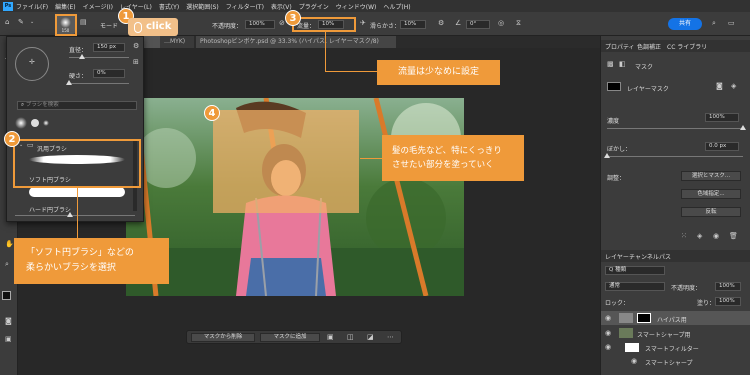 The width and height of the screenshot is (750, 375). I want to click on workspace-icon: ▭, so click(731, 23).